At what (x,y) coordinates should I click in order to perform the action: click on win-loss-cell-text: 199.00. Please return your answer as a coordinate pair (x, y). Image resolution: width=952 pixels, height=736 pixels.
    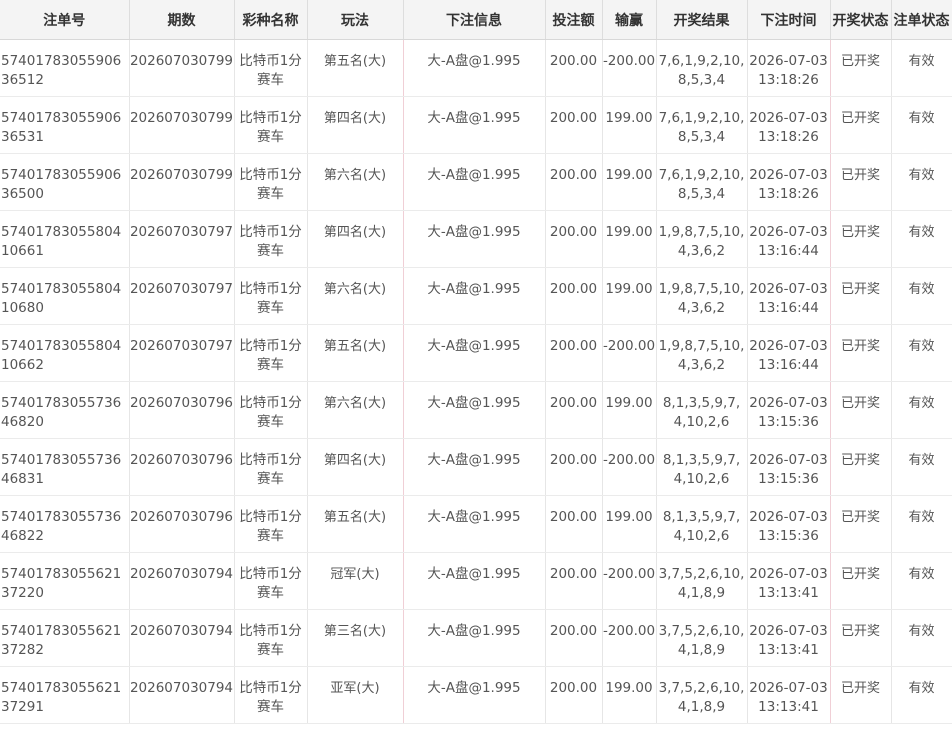
    Looking at the image, I should click on (629, 175).